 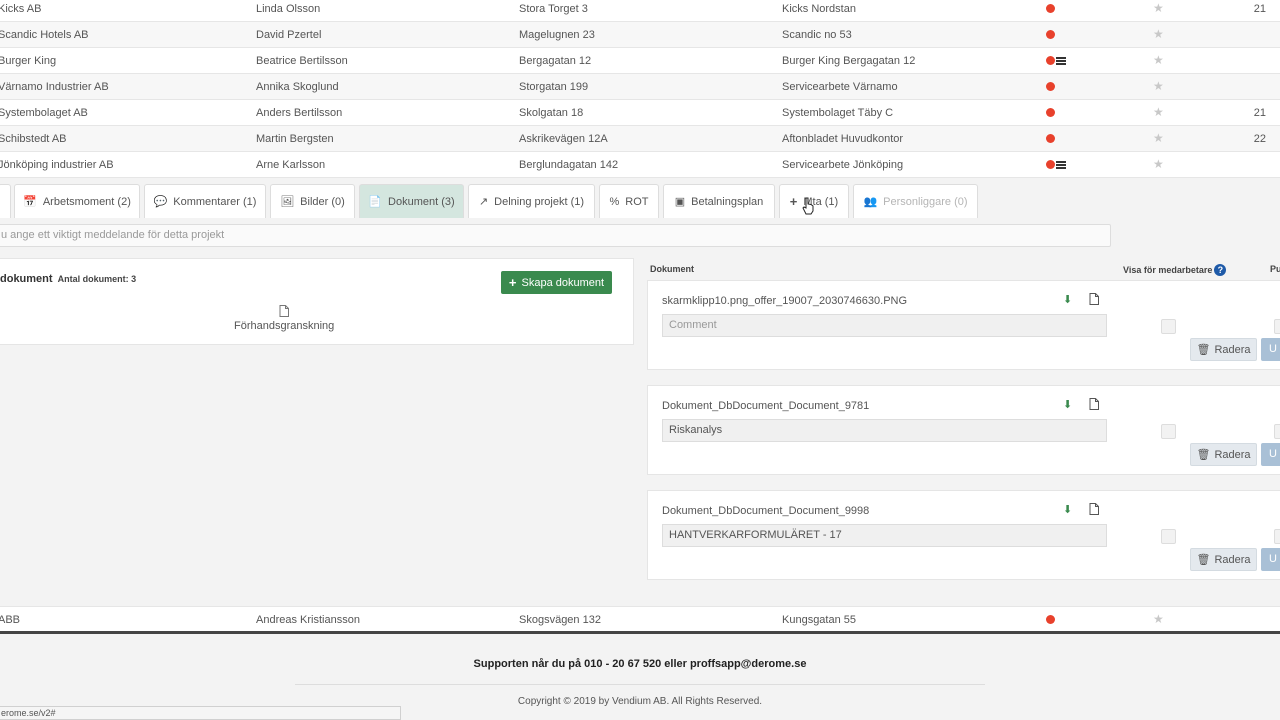 I want to click on address-cell: Magelugnen 23, so click(x=557, y=35).